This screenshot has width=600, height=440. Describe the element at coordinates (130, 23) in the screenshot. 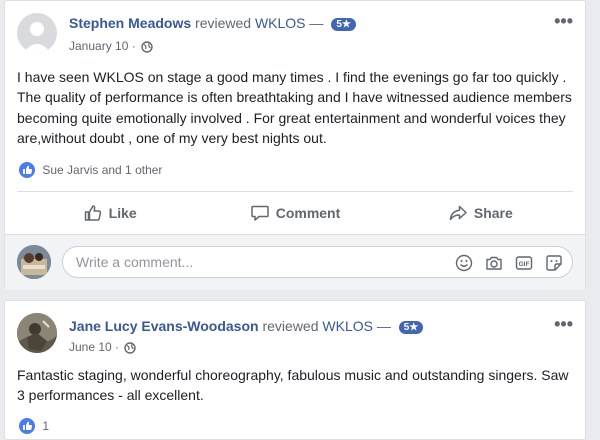

I see `author-name: Stephen Meadows` at that location.